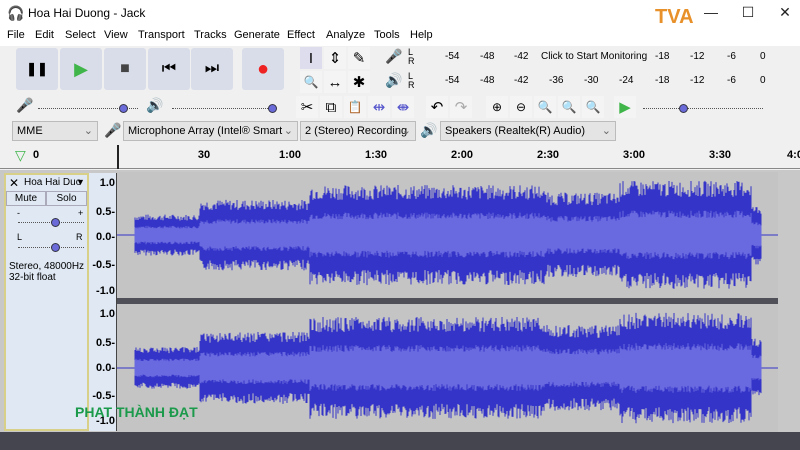  I want to click on scale-label: 0.5-, so click(105, 343).